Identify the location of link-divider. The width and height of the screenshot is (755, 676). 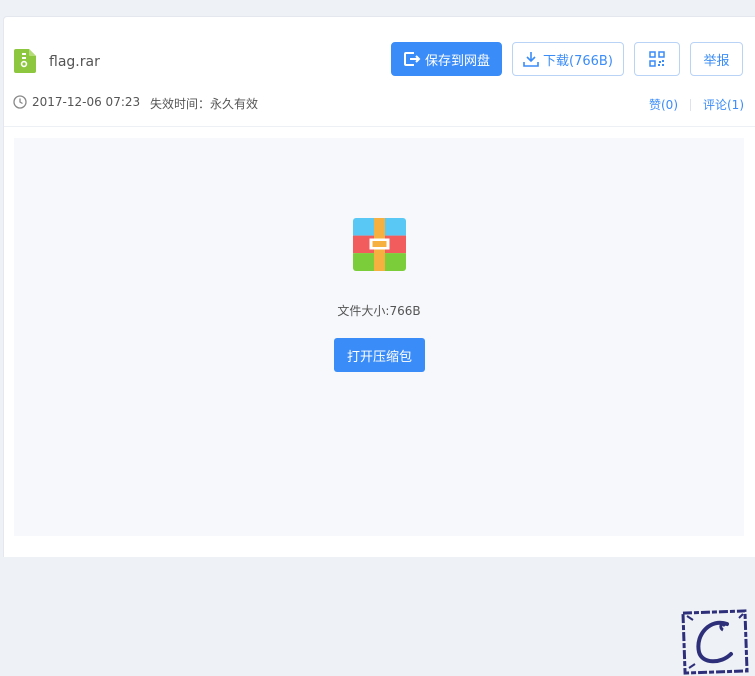
(690, 104).